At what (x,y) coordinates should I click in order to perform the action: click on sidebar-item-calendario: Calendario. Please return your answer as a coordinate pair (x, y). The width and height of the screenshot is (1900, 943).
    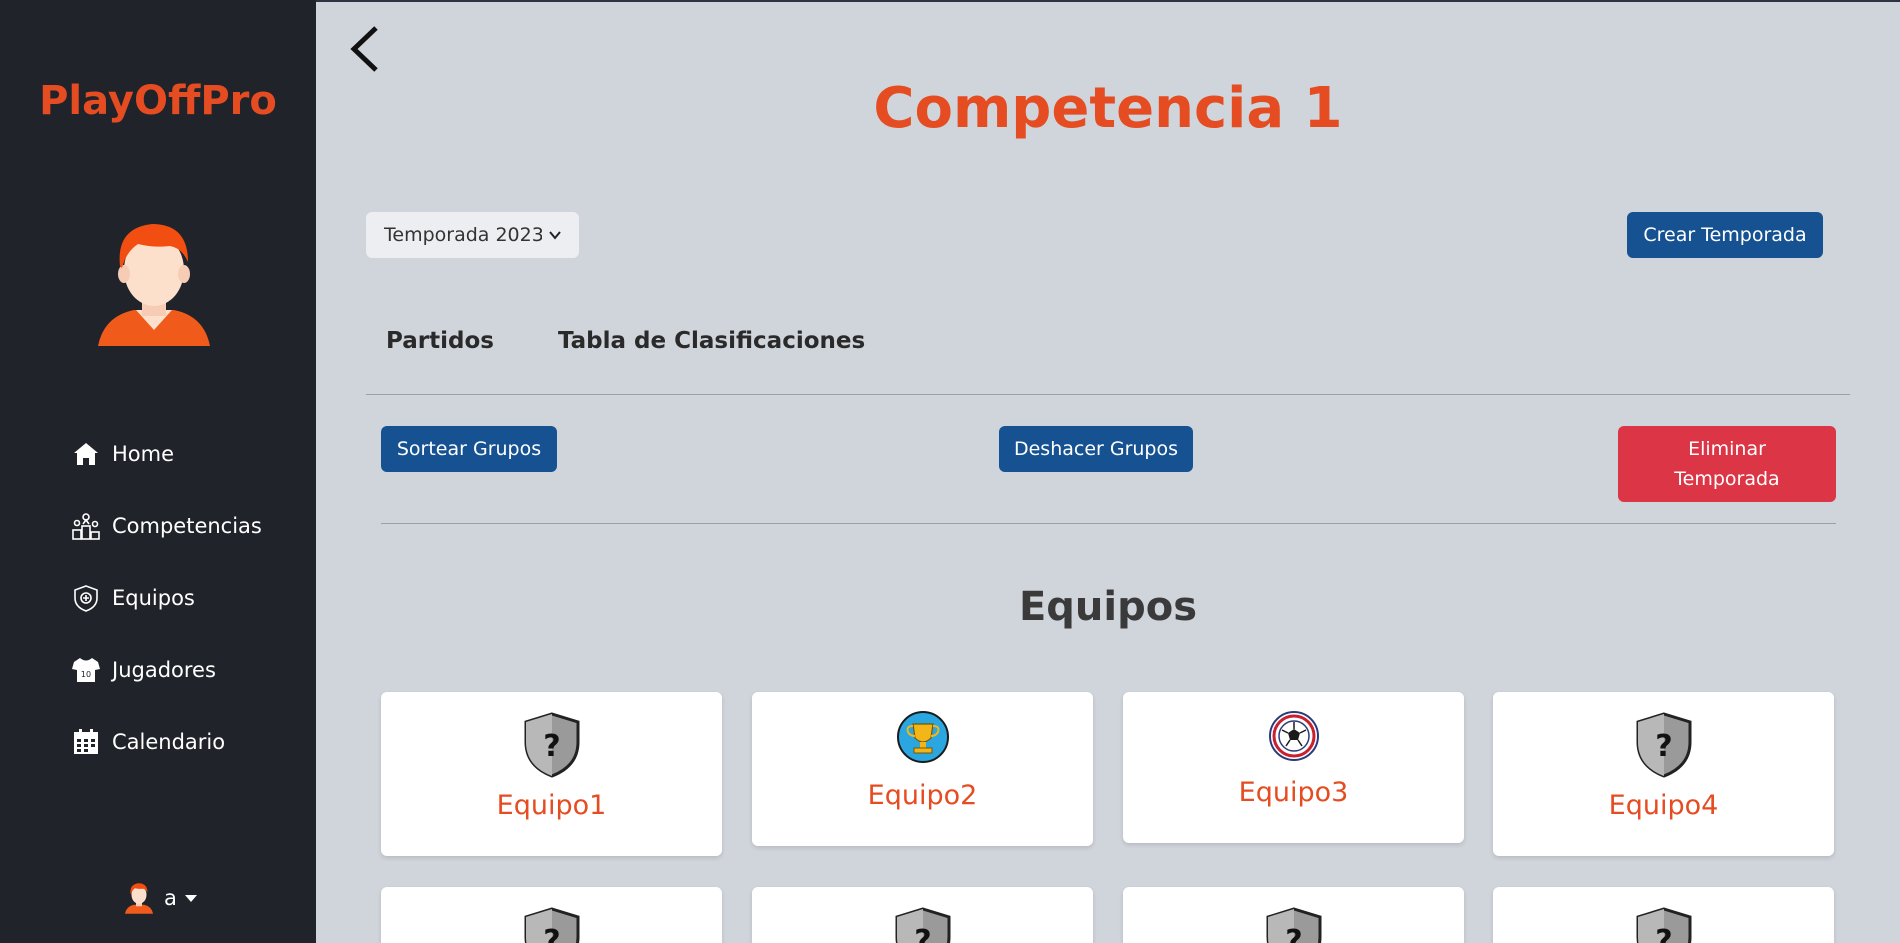
    Looking at the image, I should click on (166, 742).